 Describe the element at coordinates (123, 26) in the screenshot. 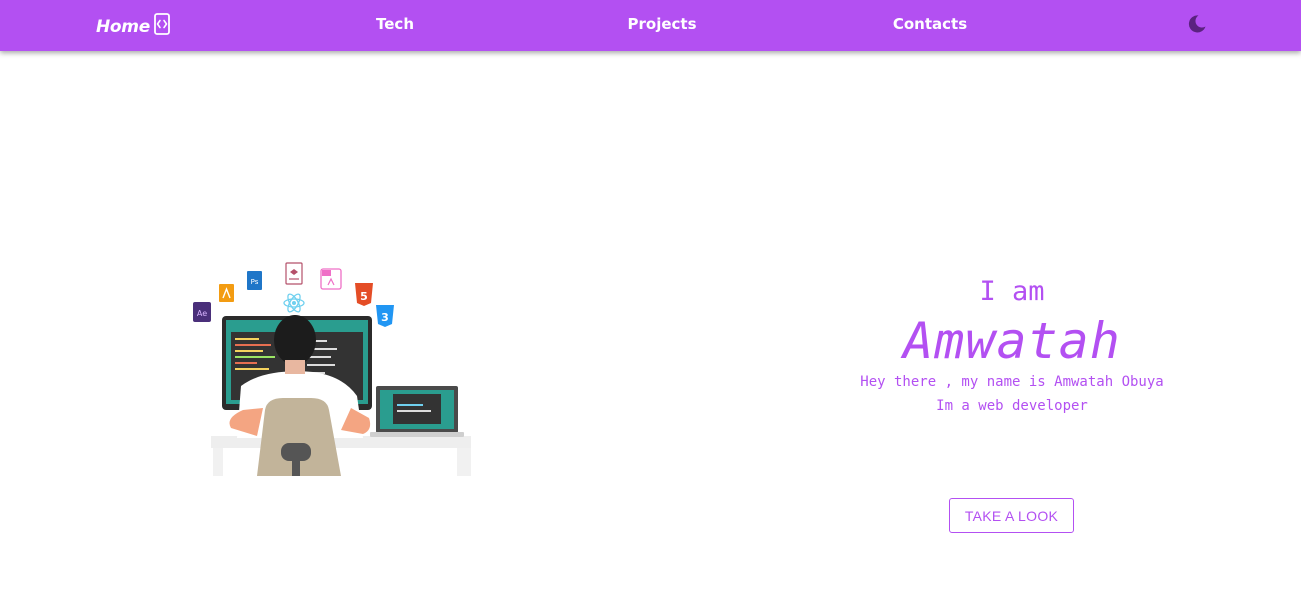

I see `nav-home-label: Home` at that location.